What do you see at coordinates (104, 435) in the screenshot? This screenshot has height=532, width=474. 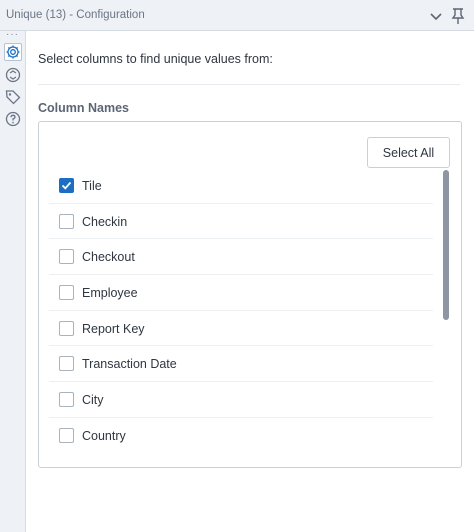 I see `column-label: Country` at bounding box center [104, 435].